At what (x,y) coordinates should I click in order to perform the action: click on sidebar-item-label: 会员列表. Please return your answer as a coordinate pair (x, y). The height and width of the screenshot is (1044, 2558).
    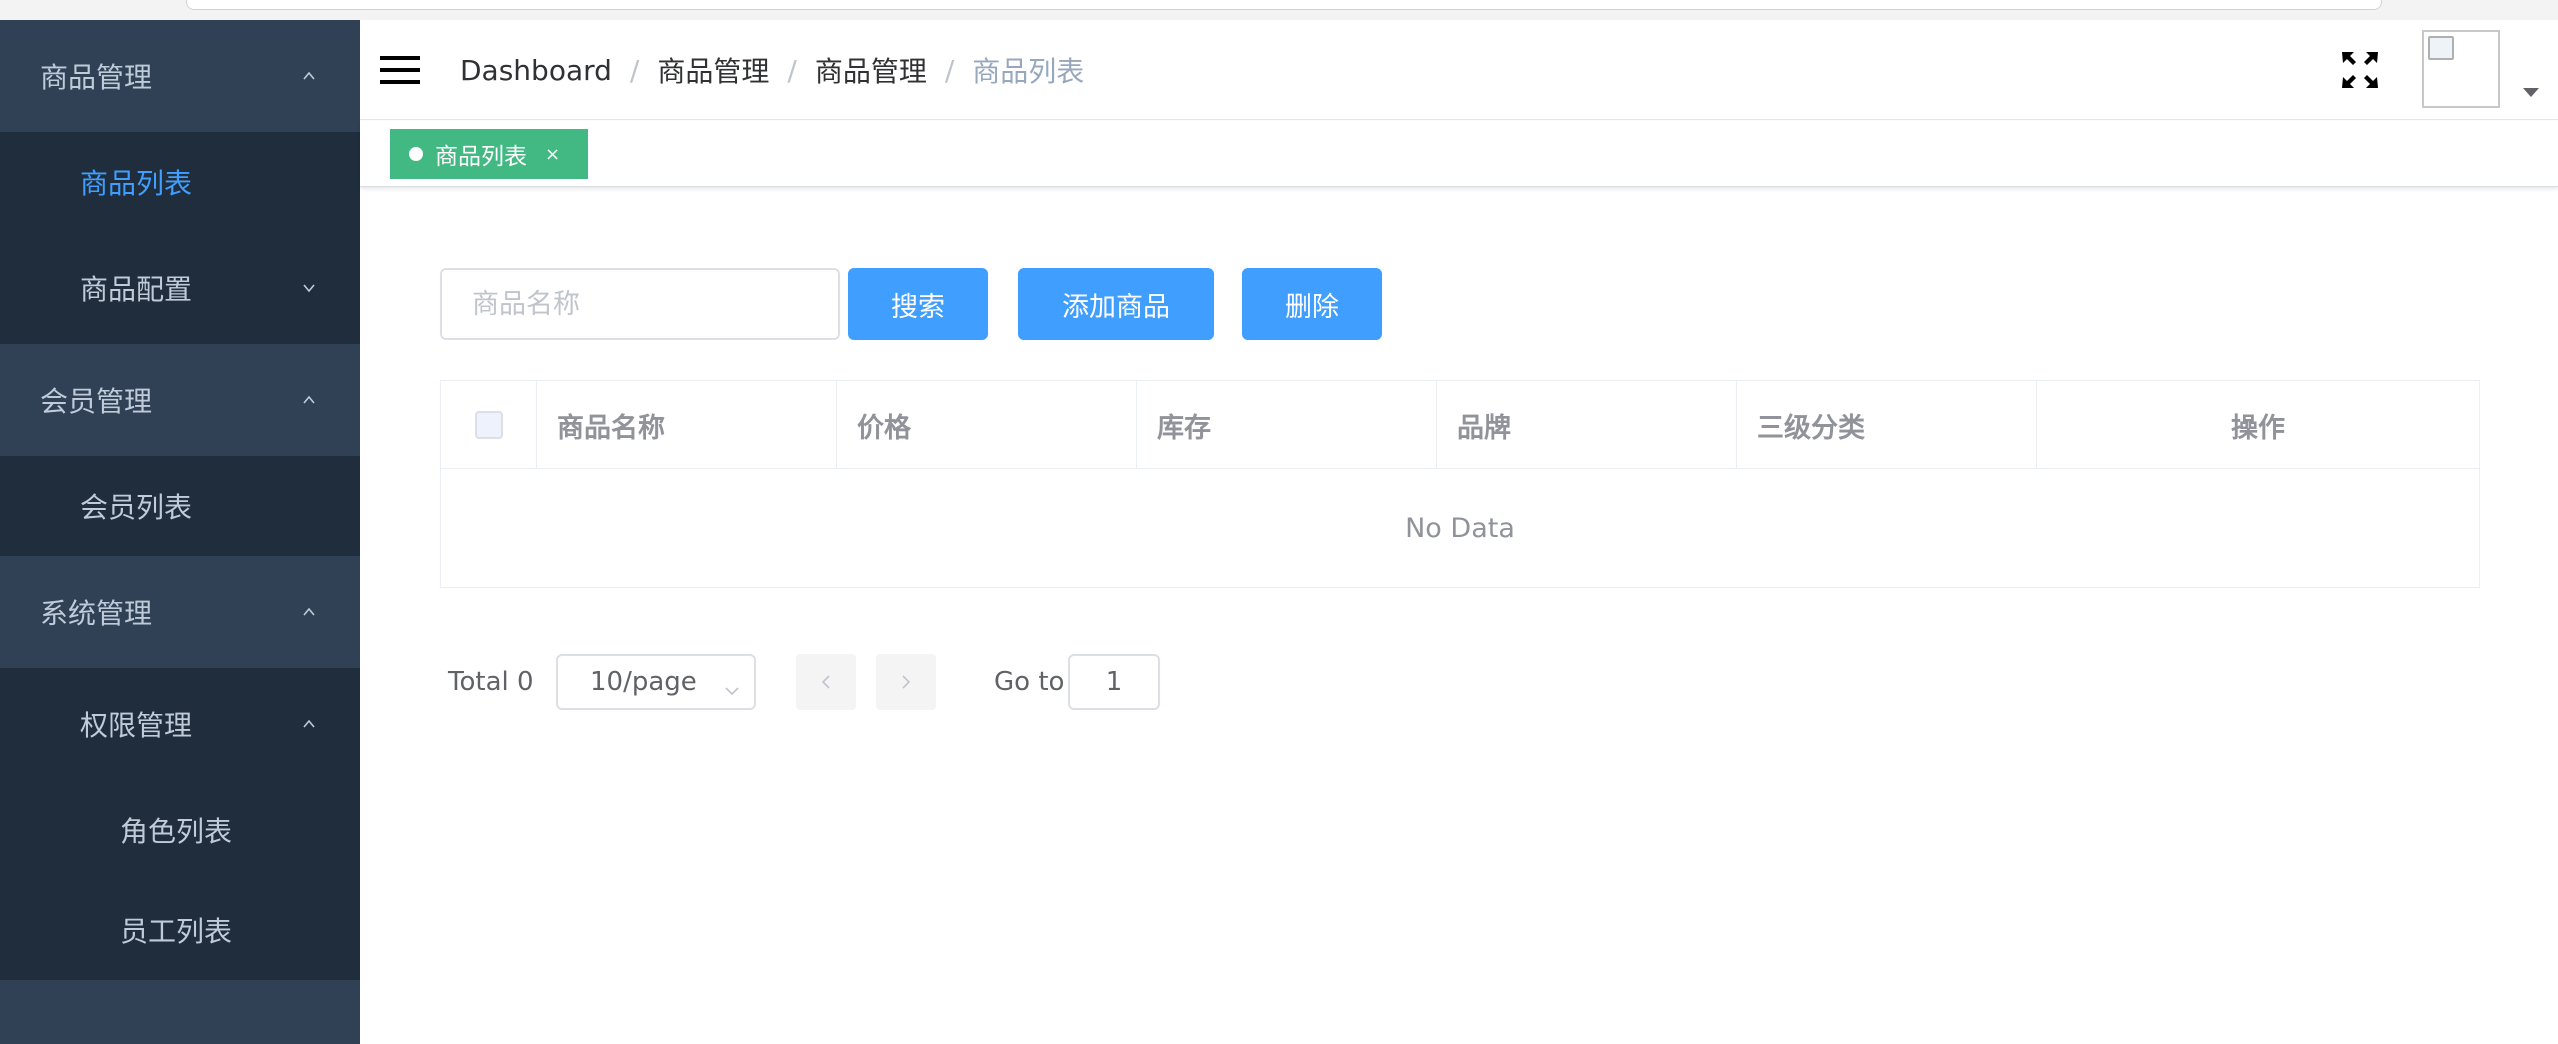
    Looking at the image, I should click on (136, 507).